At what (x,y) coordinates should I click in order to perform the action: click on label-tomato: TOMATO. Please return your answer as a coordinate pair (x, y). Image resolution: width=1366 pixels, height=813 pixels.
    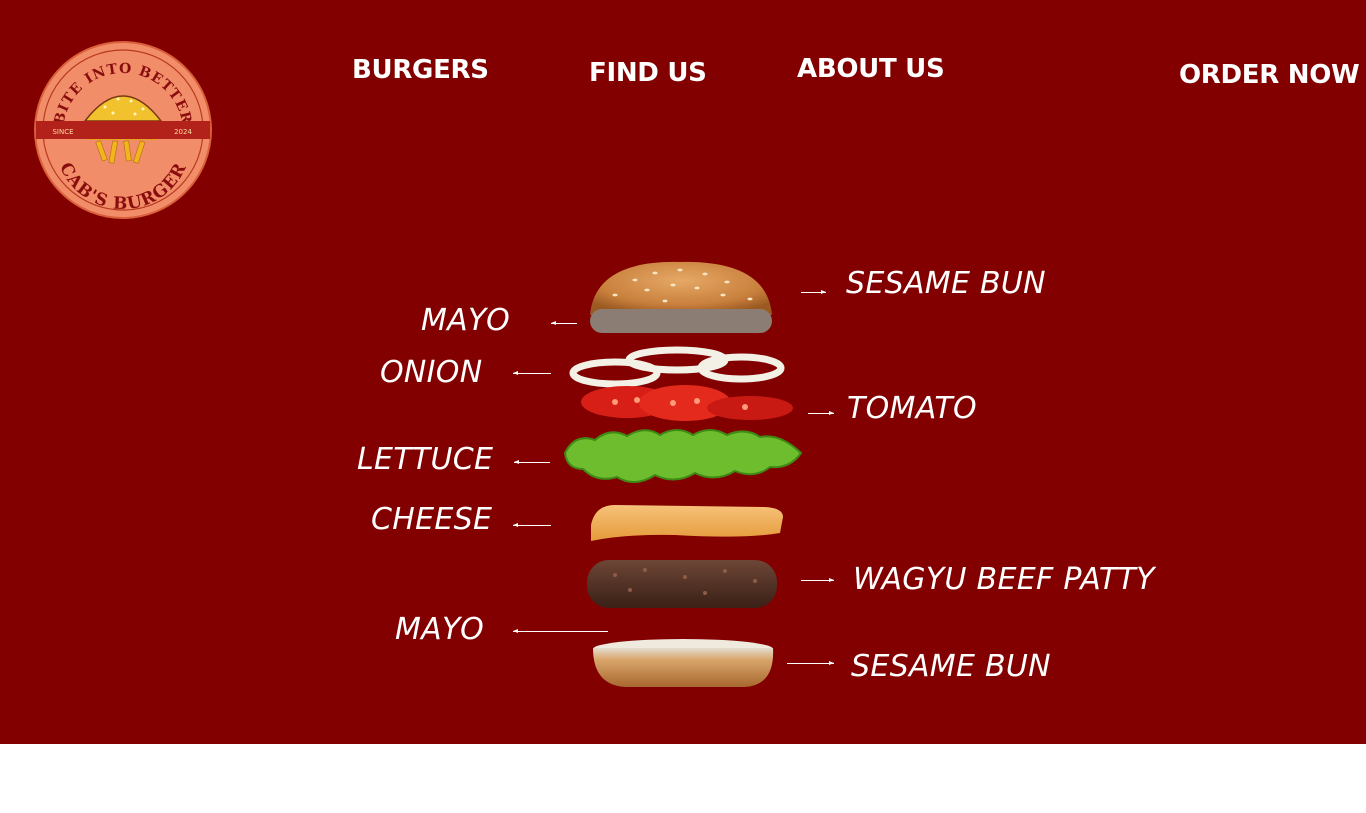
    Looking at the image, I should click on (912, 408).